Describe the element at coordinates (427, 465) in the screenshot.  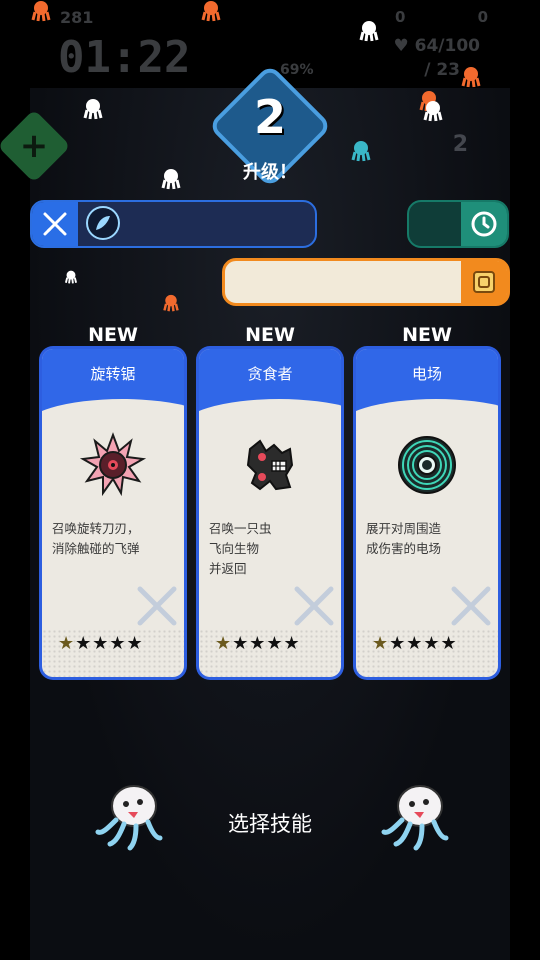
I see `electric-field-icon` at that location.